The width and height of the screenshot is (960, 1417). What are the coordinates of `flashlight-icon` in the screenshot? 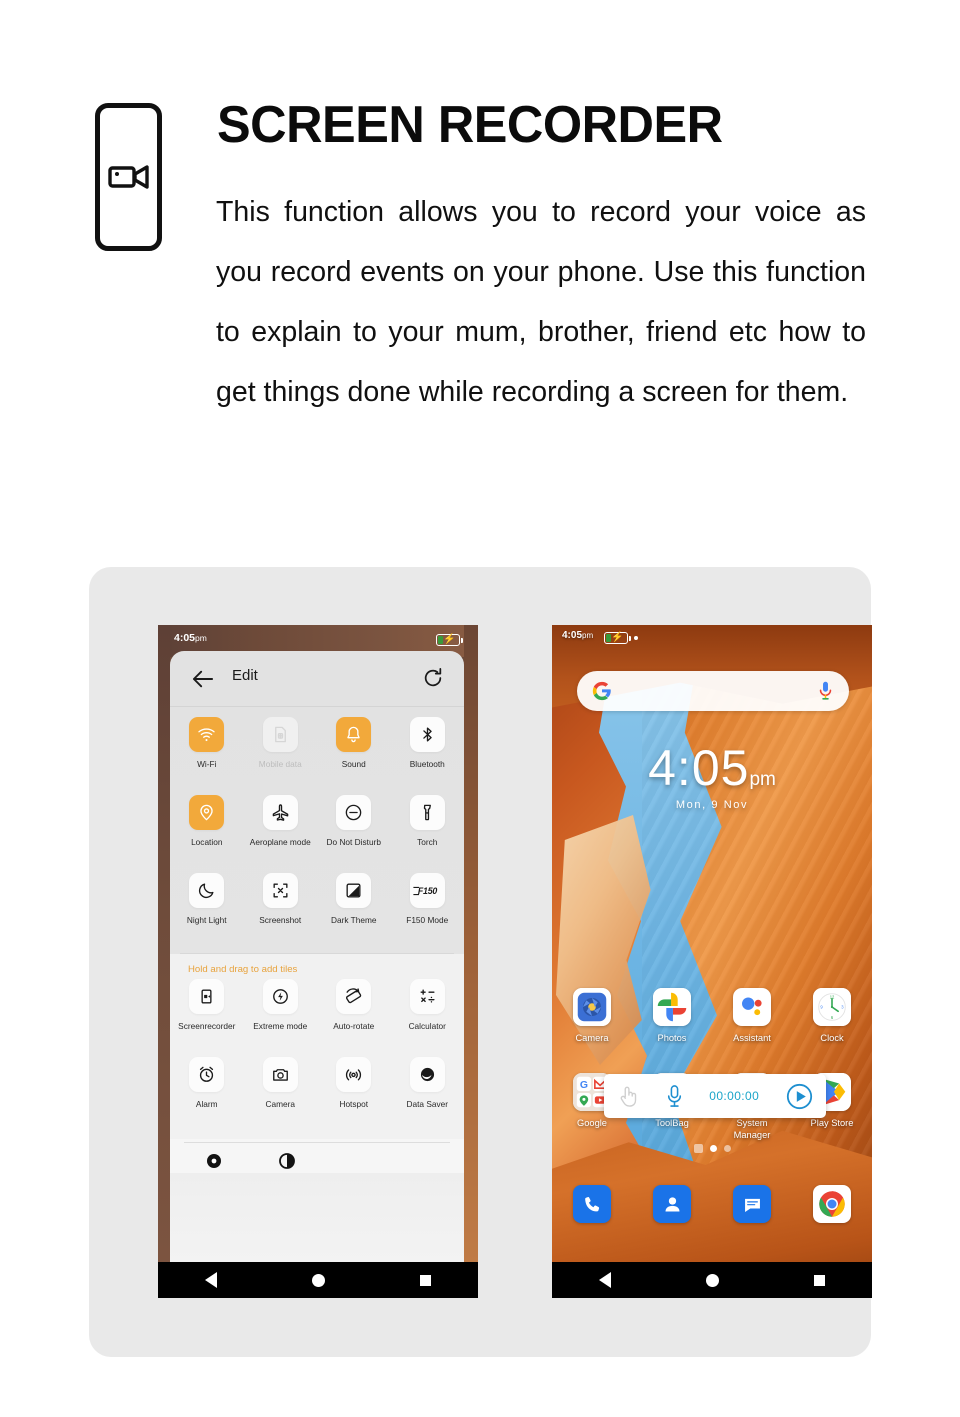 It's located at (427, 812).